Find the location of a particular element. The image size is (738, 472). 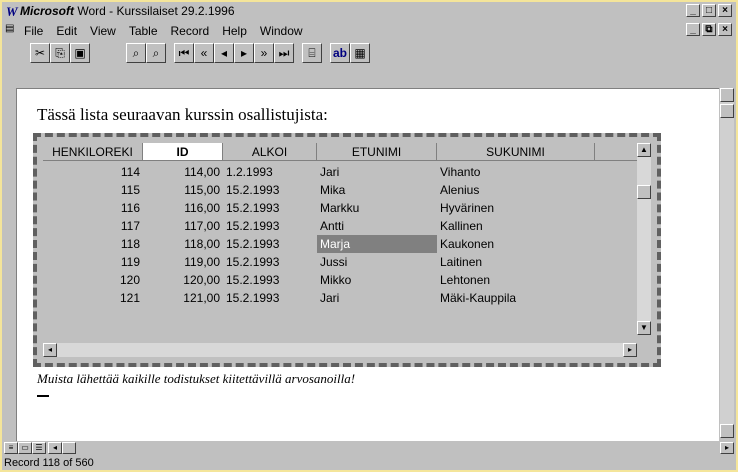

table-horizontal-scrollbar: ◂ ▸ is located at coordinates (340, 350).